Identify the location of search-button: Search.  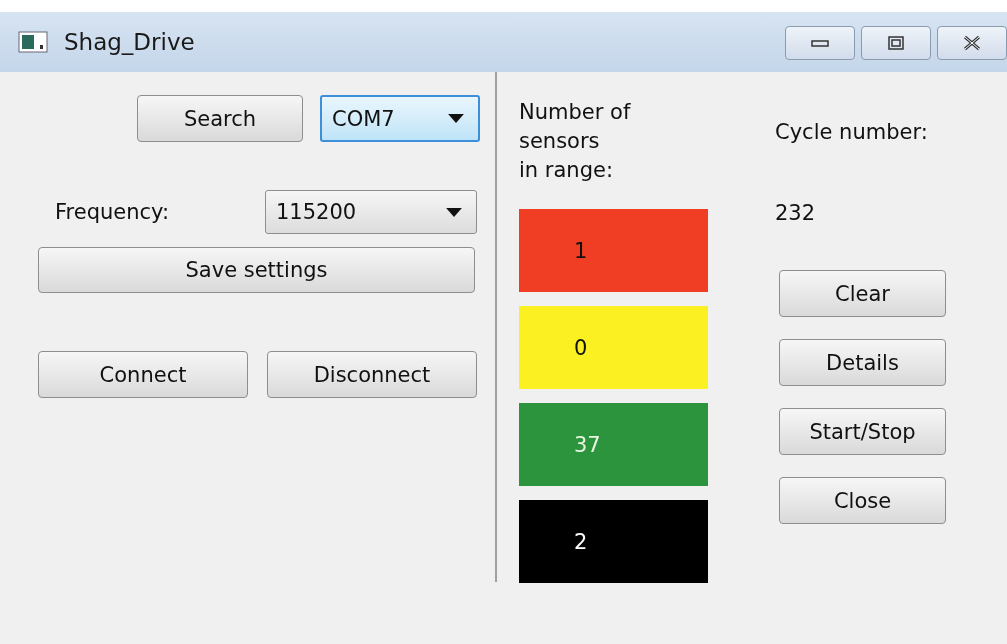
(220, 118).